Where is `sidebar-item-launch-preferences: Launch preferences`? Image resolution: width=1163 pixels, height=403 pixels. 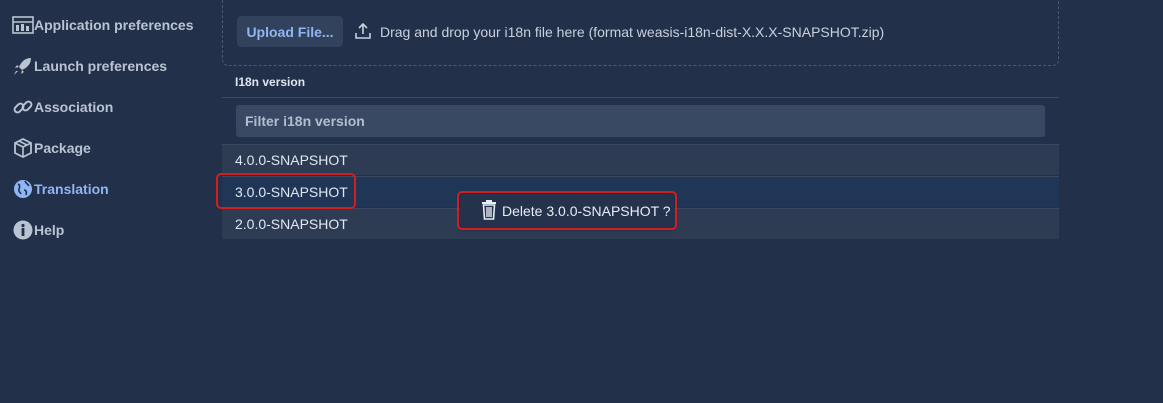
sidebar-item-launch-preferences: Launch preferences is located at coordinates (89, 66).